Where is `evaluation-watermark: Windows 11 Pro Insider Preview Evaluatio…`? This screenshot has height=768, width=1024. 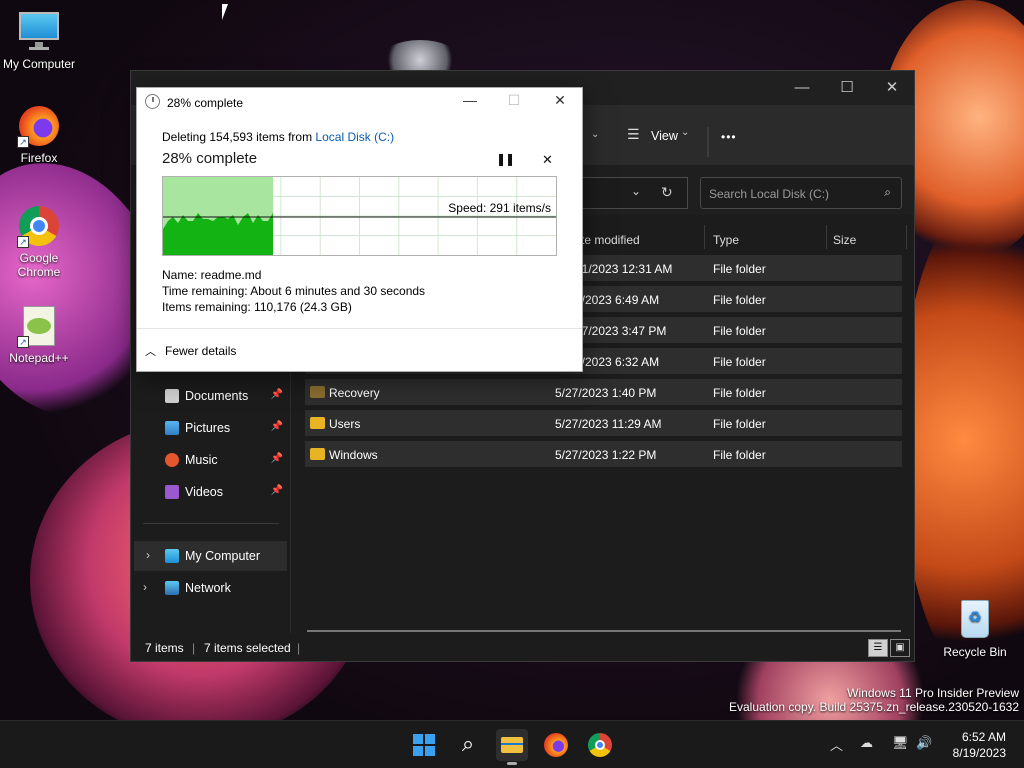
evaluation-watermark: Windows 11 Pro Insider Preview Evaluatio… is located at coordinates (874, 700).